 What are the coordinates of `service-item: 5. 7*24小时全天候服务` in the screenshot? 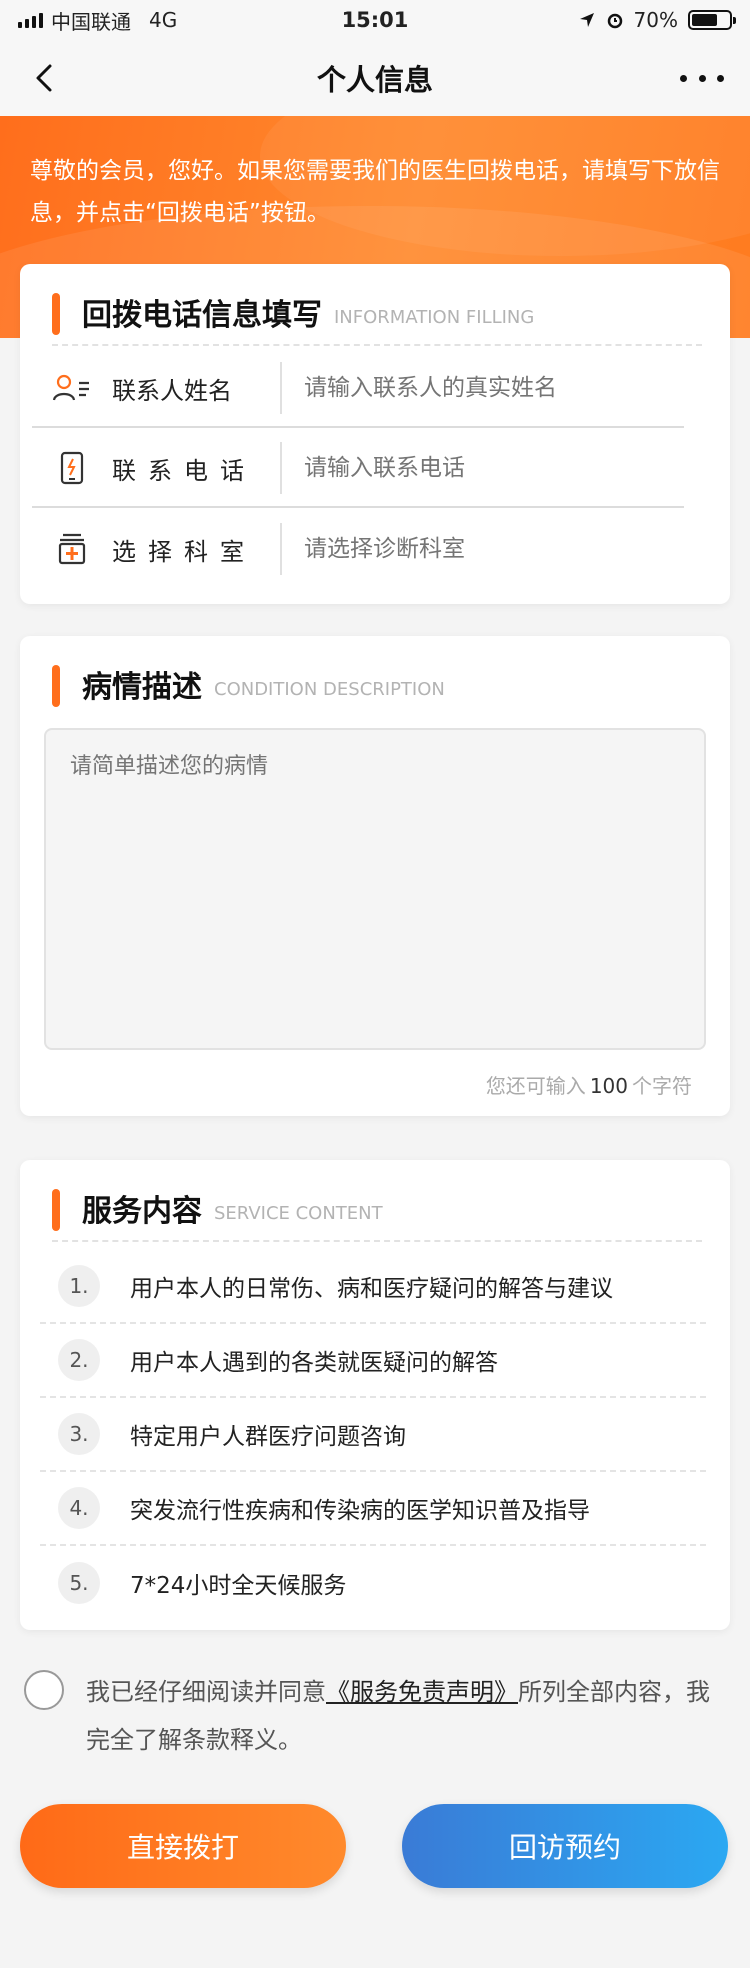 It's located at (373, 1583).